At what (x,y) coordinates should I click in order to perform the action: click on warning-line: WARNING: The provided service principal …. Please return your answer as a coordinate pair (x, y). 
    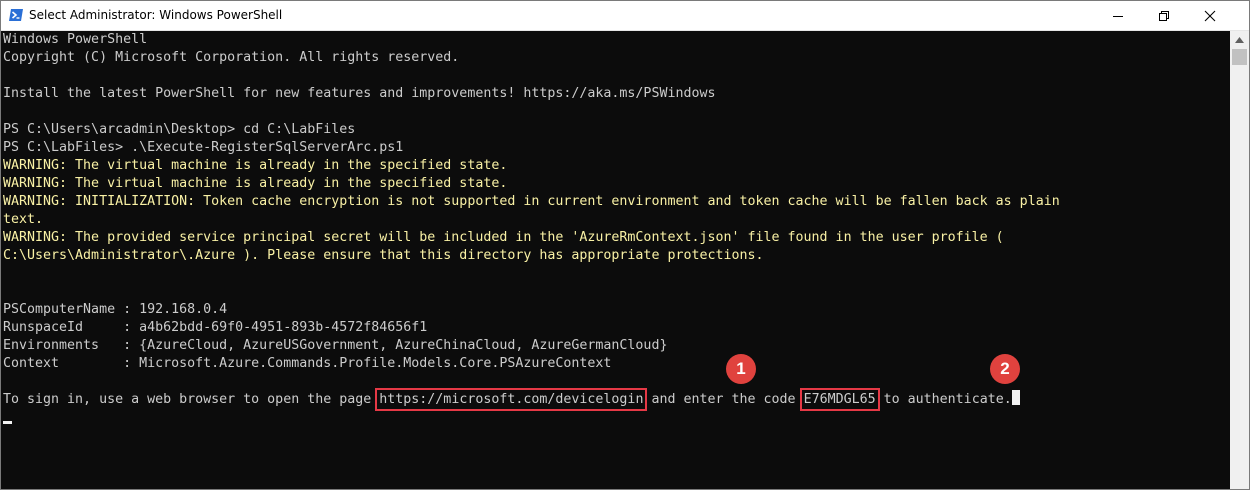
    Looking at the image, I should click on (503, 237).